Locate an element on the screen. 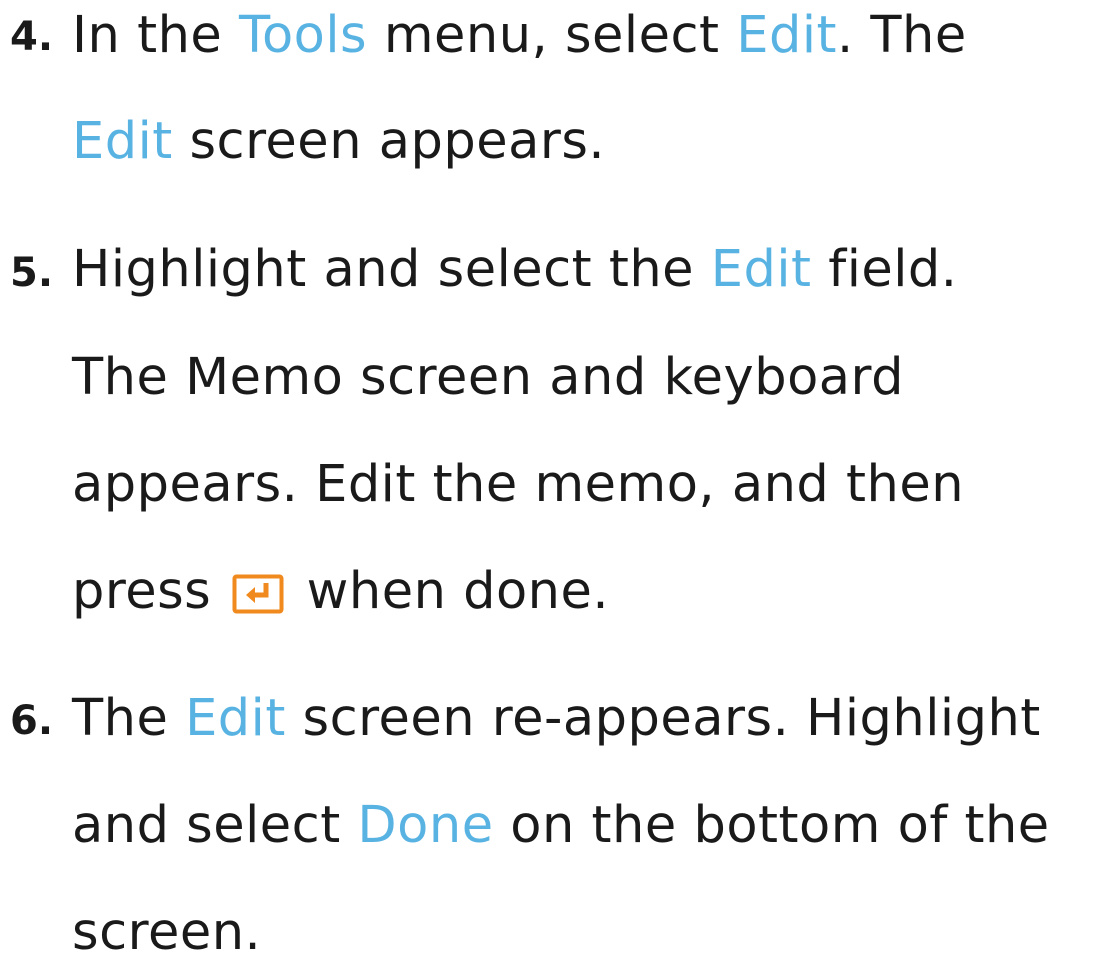 Image resolution: width=1100 pixels, height=962 pixels. step-6-line-2: and select Done on the bottom of the is located at coordinates (561, 825).